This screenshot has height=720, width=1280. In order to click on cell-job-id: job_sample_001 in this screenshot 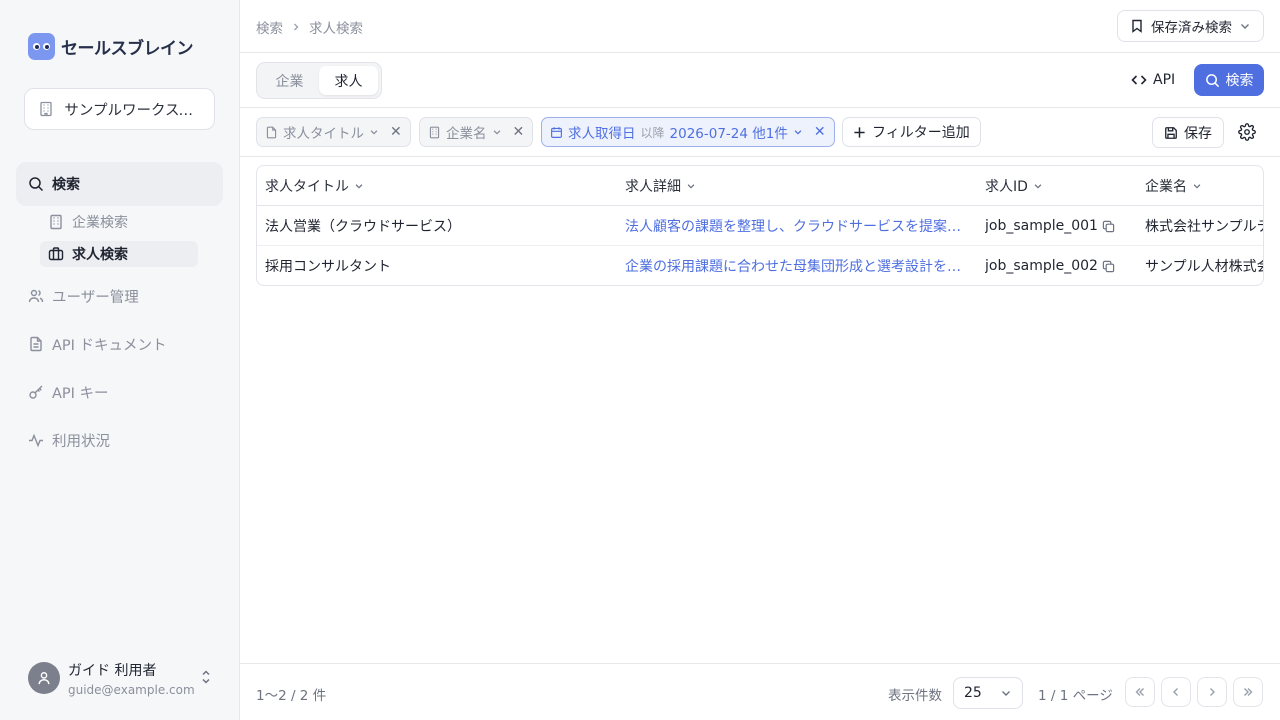, I will do `click(1060, 226)`.